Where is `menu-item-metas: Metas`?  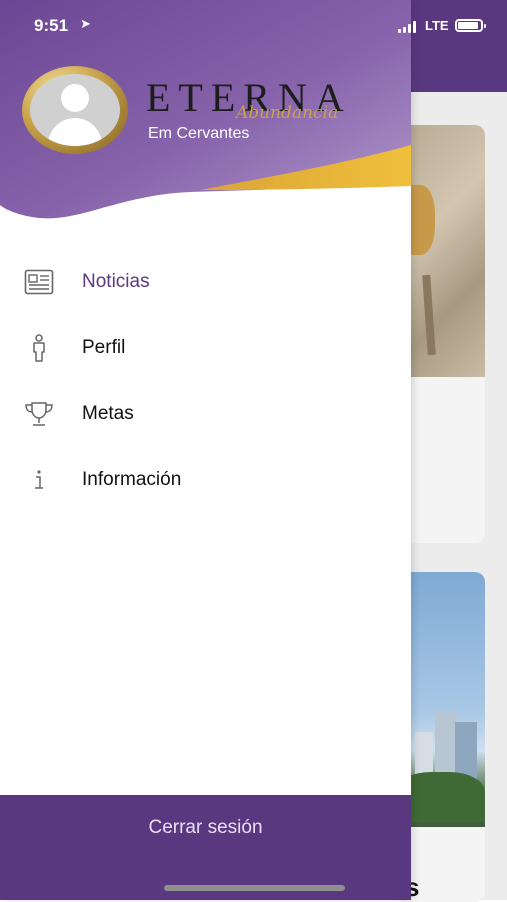
menu-item-metas: Metas is located at coordinates (205, 415).